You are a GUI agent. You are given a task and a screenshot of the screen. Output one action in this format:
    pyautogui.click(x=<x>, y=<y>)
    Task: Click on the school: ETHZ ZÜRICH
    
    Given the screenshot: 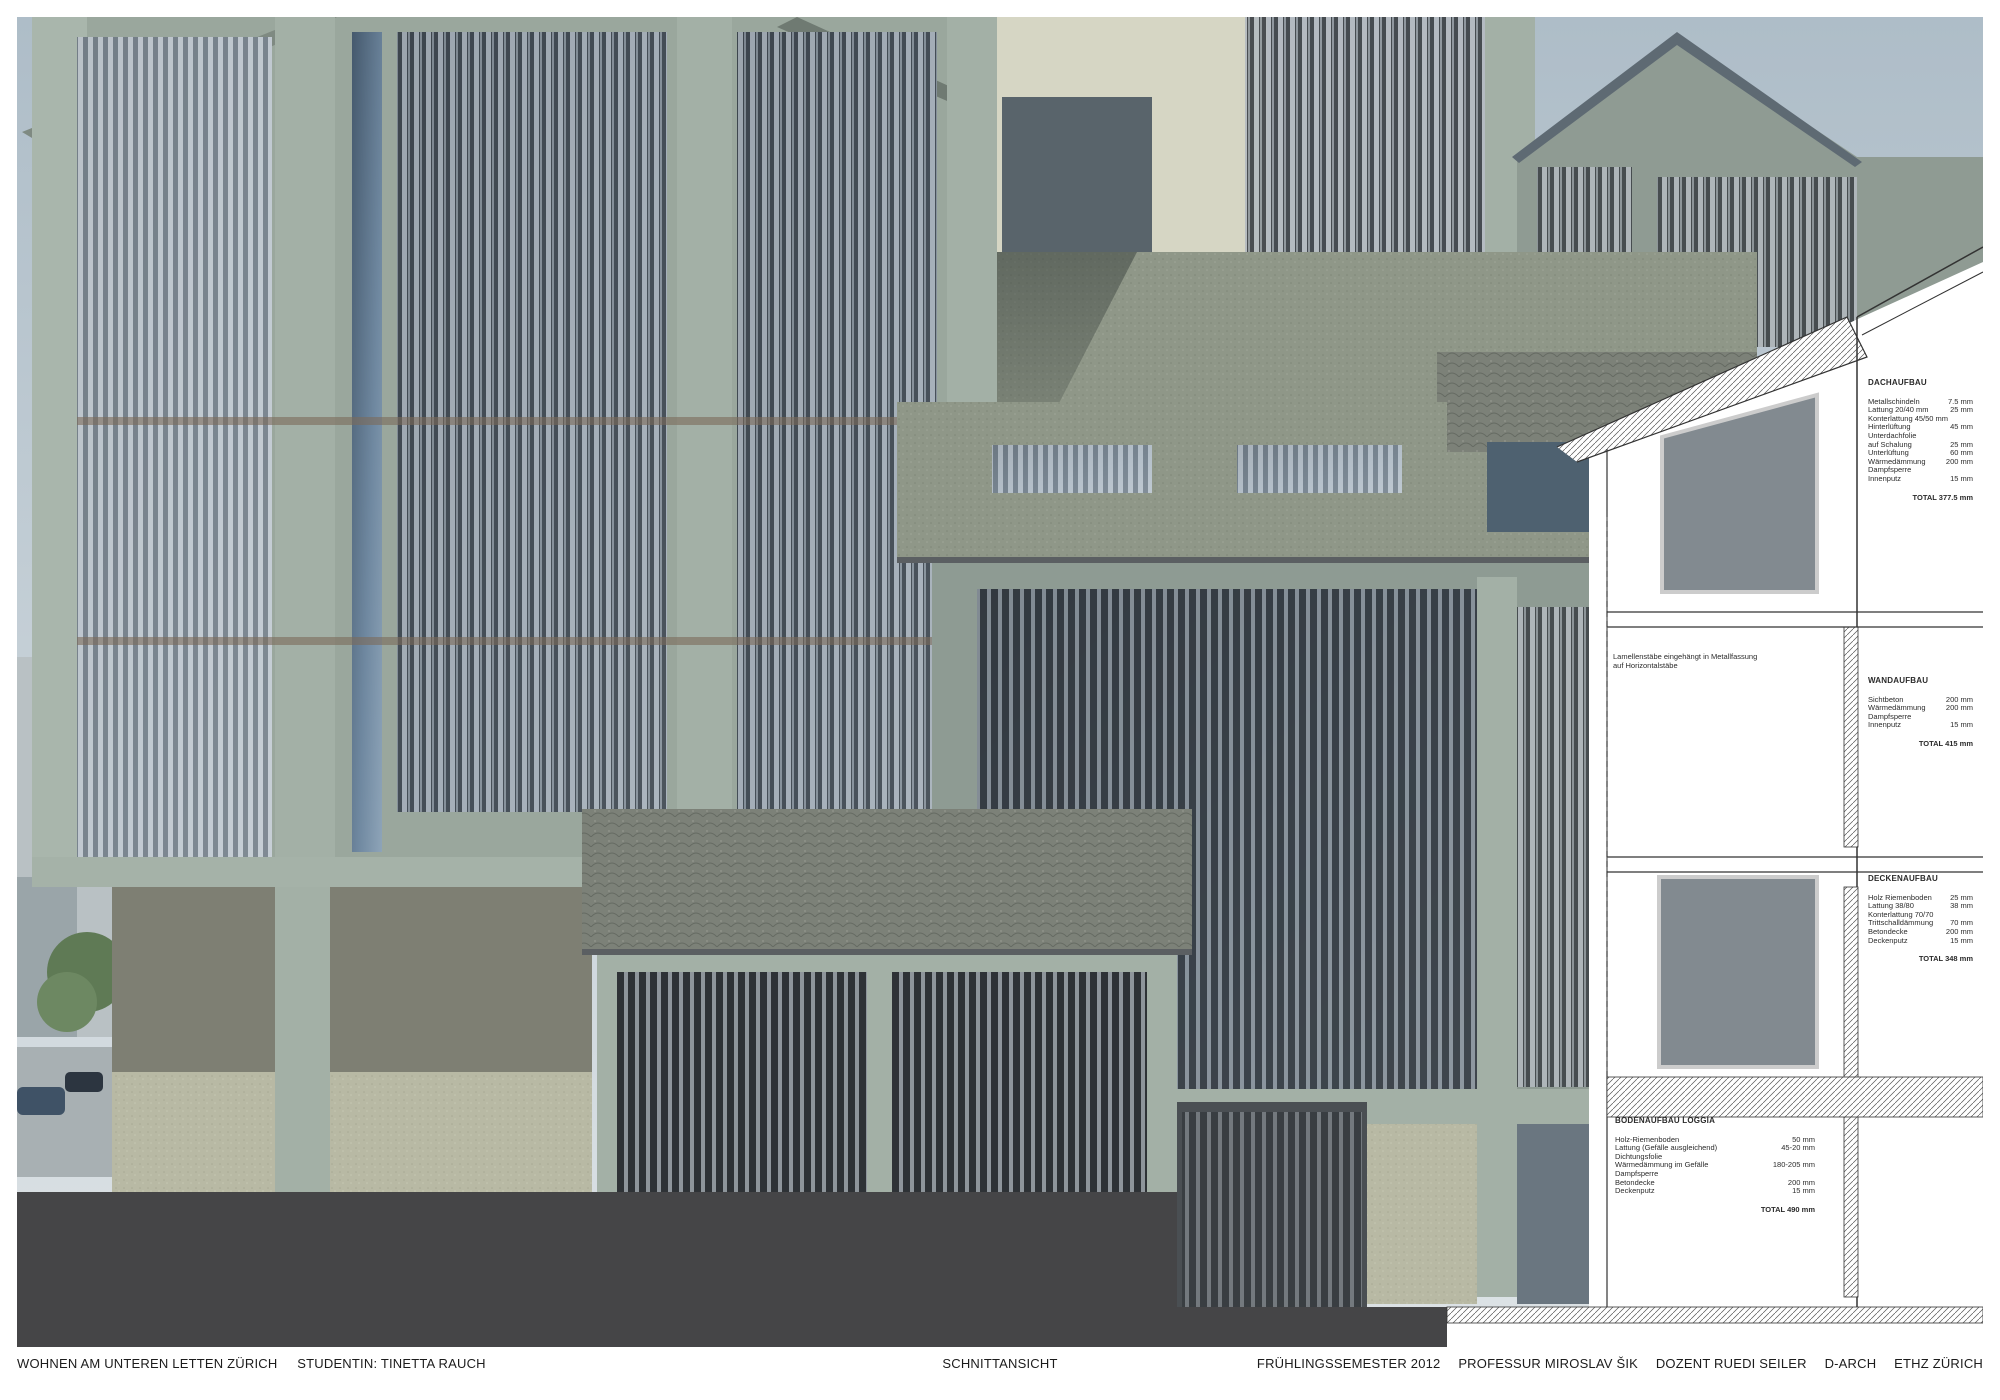 What is the action you would take?
    pyautogui.click(x=1938, y=1363)
    